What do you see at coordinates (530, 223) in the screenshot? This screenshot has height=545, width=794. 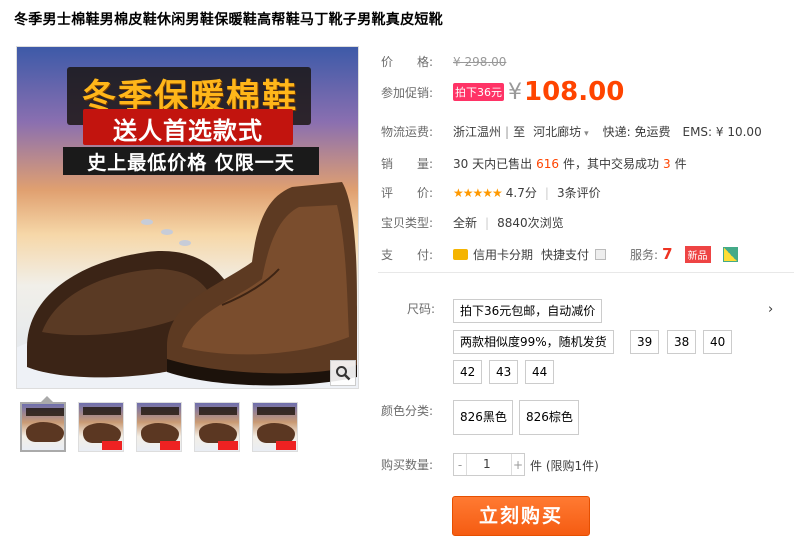 I see `view-count: 8840次浏览` at bounding box center [530, 223].